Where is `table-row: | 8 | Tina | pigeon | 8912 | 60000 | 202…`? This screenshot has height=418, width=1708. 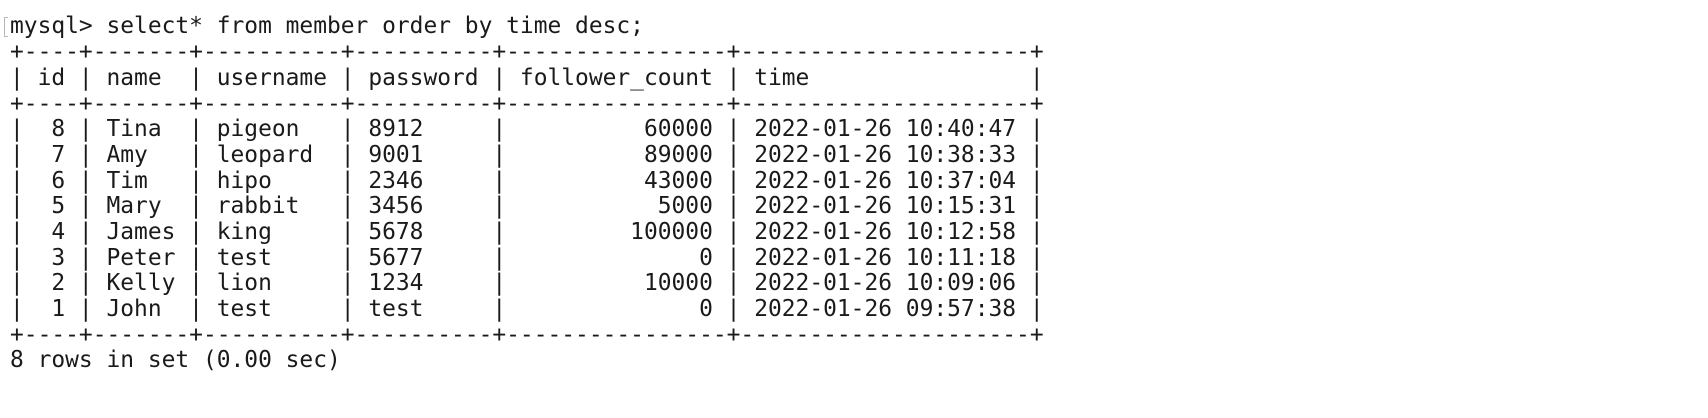 table-row: | 8 | Tina | pigeon | 8912 | 60000 | 202… is located at coordinates (527, 129).